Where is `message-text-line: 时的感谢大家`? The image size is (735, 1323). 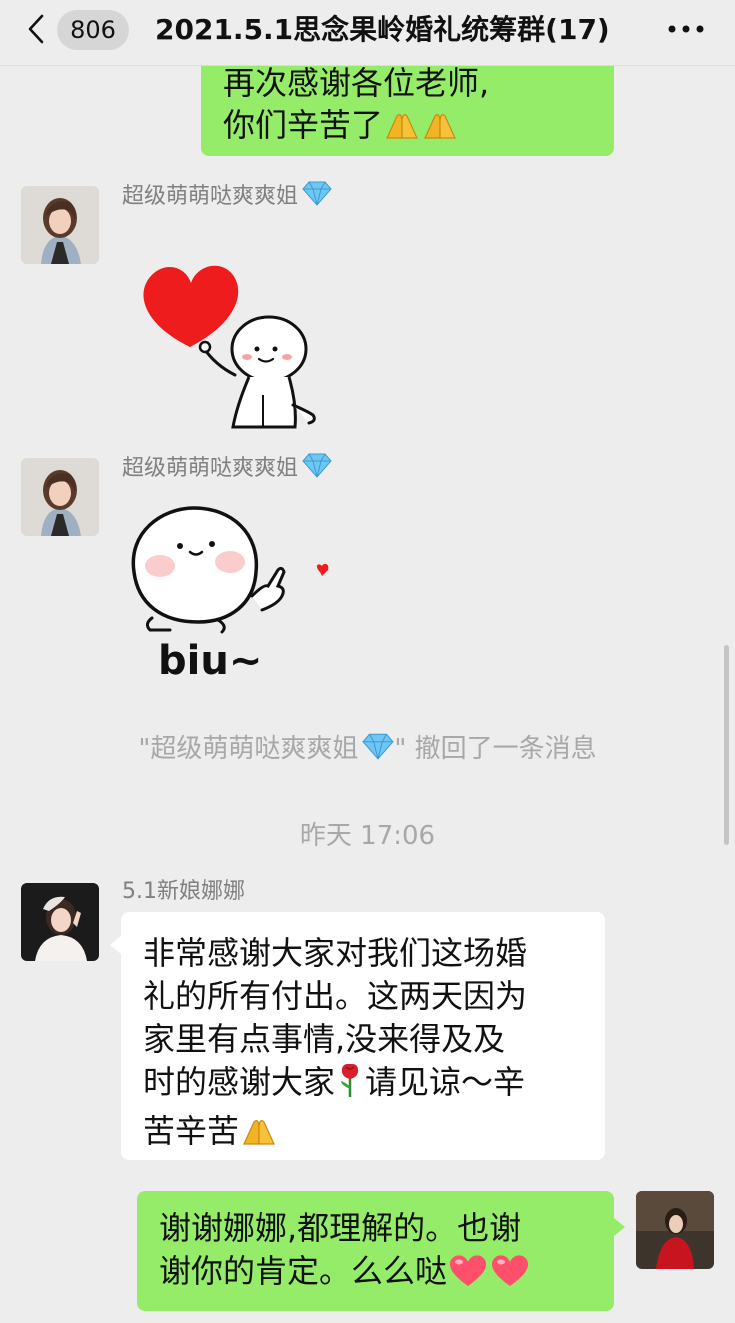 message-text-line: 时的感谢大家 is located at coordinates (239, 1082).